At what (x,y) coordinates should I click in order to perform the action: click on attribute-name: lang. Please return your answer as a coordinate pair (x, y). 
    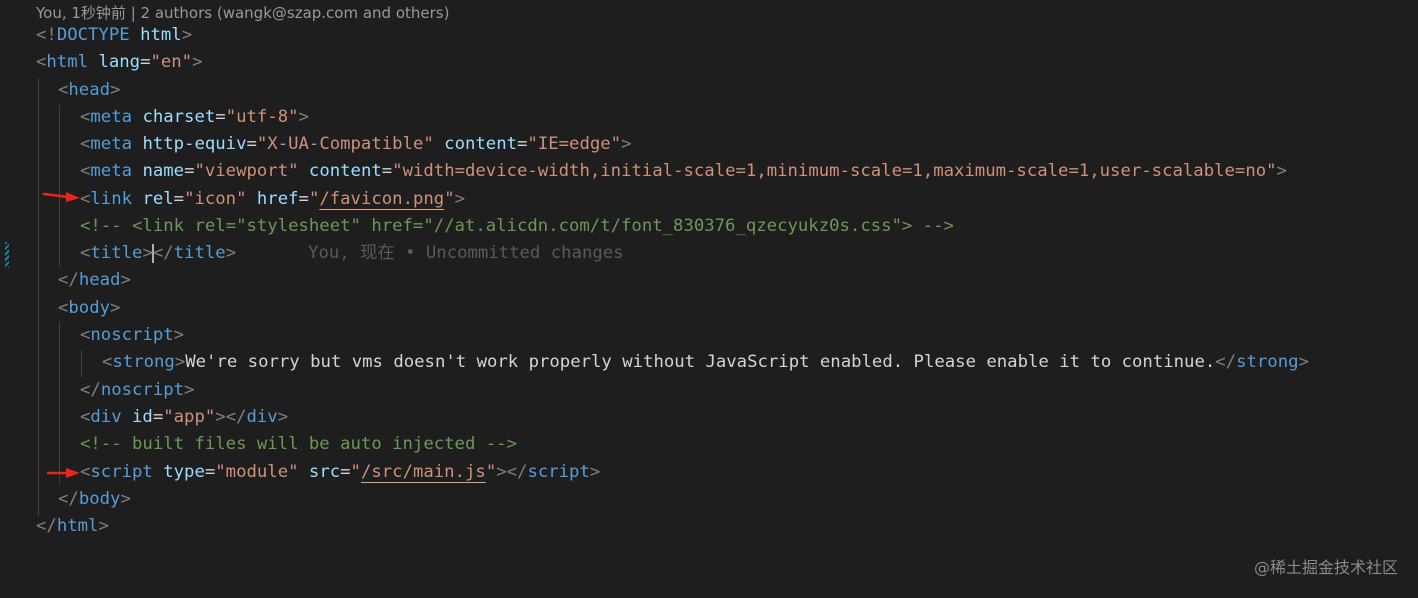
    Looking at the image, I should click on (119, 62).